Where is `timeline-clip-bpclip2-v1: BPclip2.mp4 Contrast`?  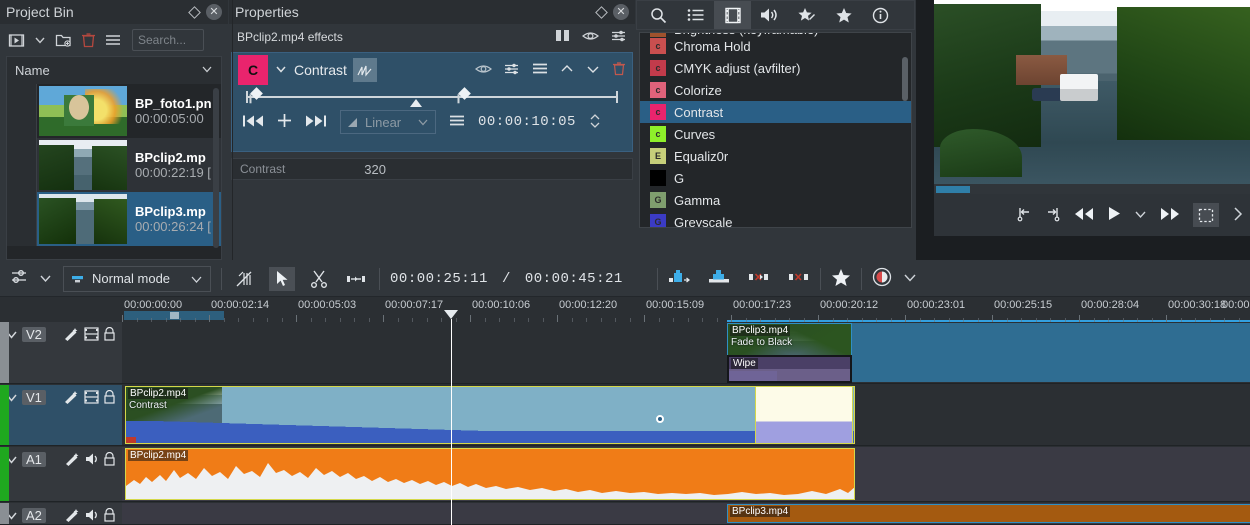 timeline-clip-bpclip2-v1: BPclip2.mp4 Contrast is located at coordinates (490, 415).